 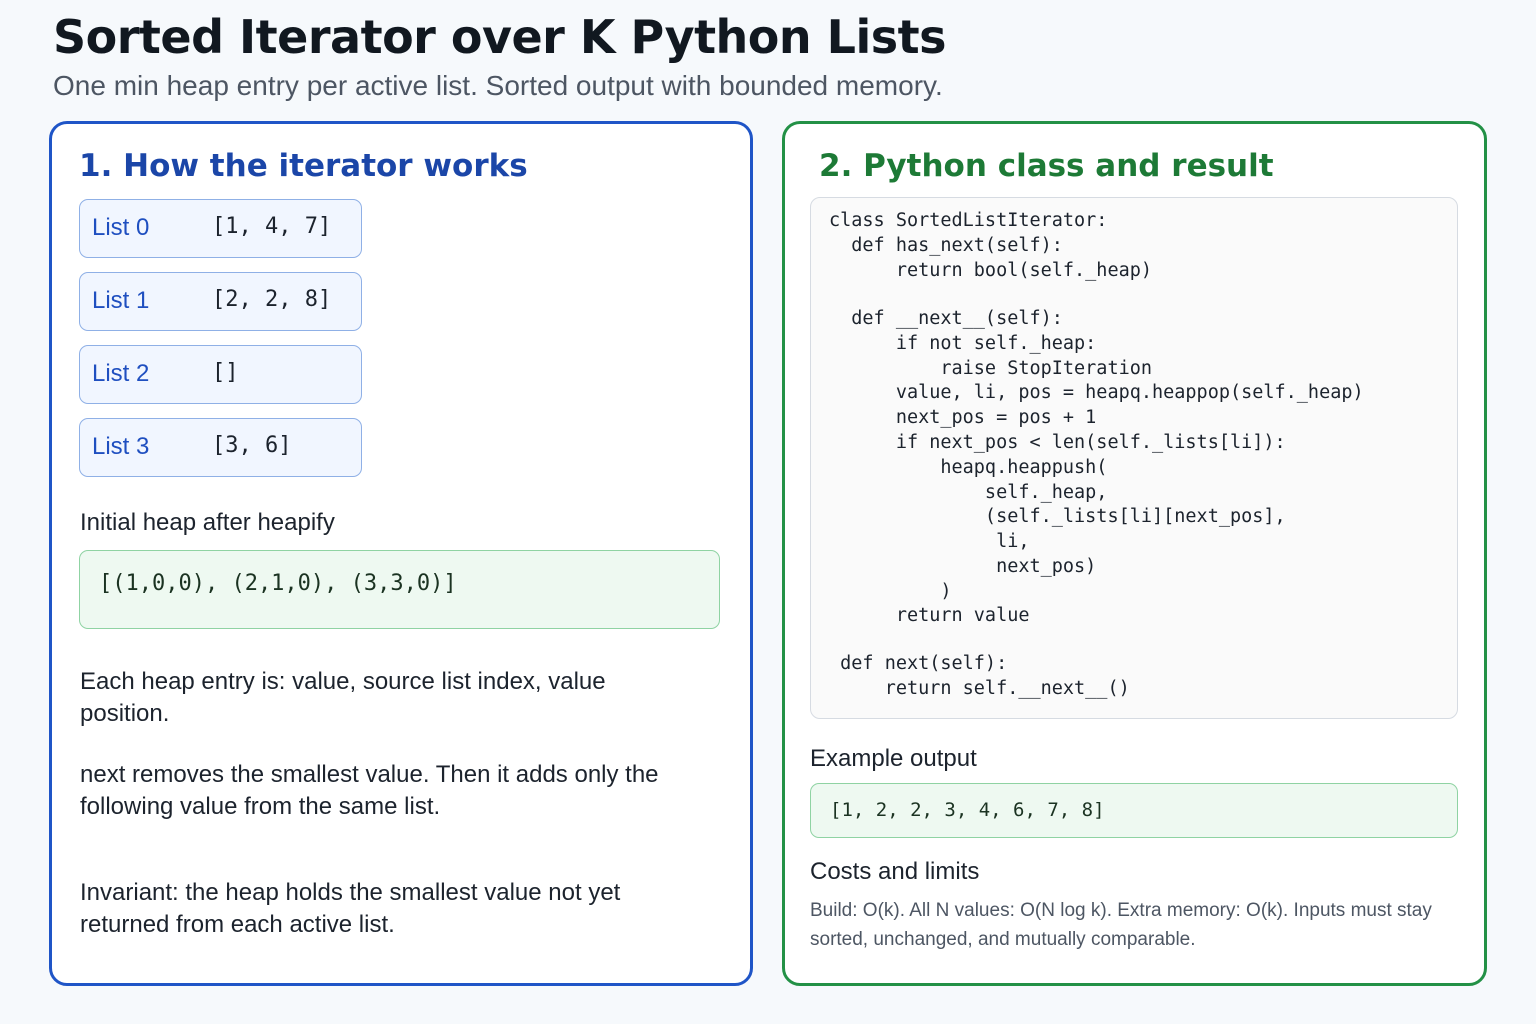 What do you see at coordinates (968, 492) in the screenshot?
I see `code-line: self._heap,` at bounding box center [968, 492].